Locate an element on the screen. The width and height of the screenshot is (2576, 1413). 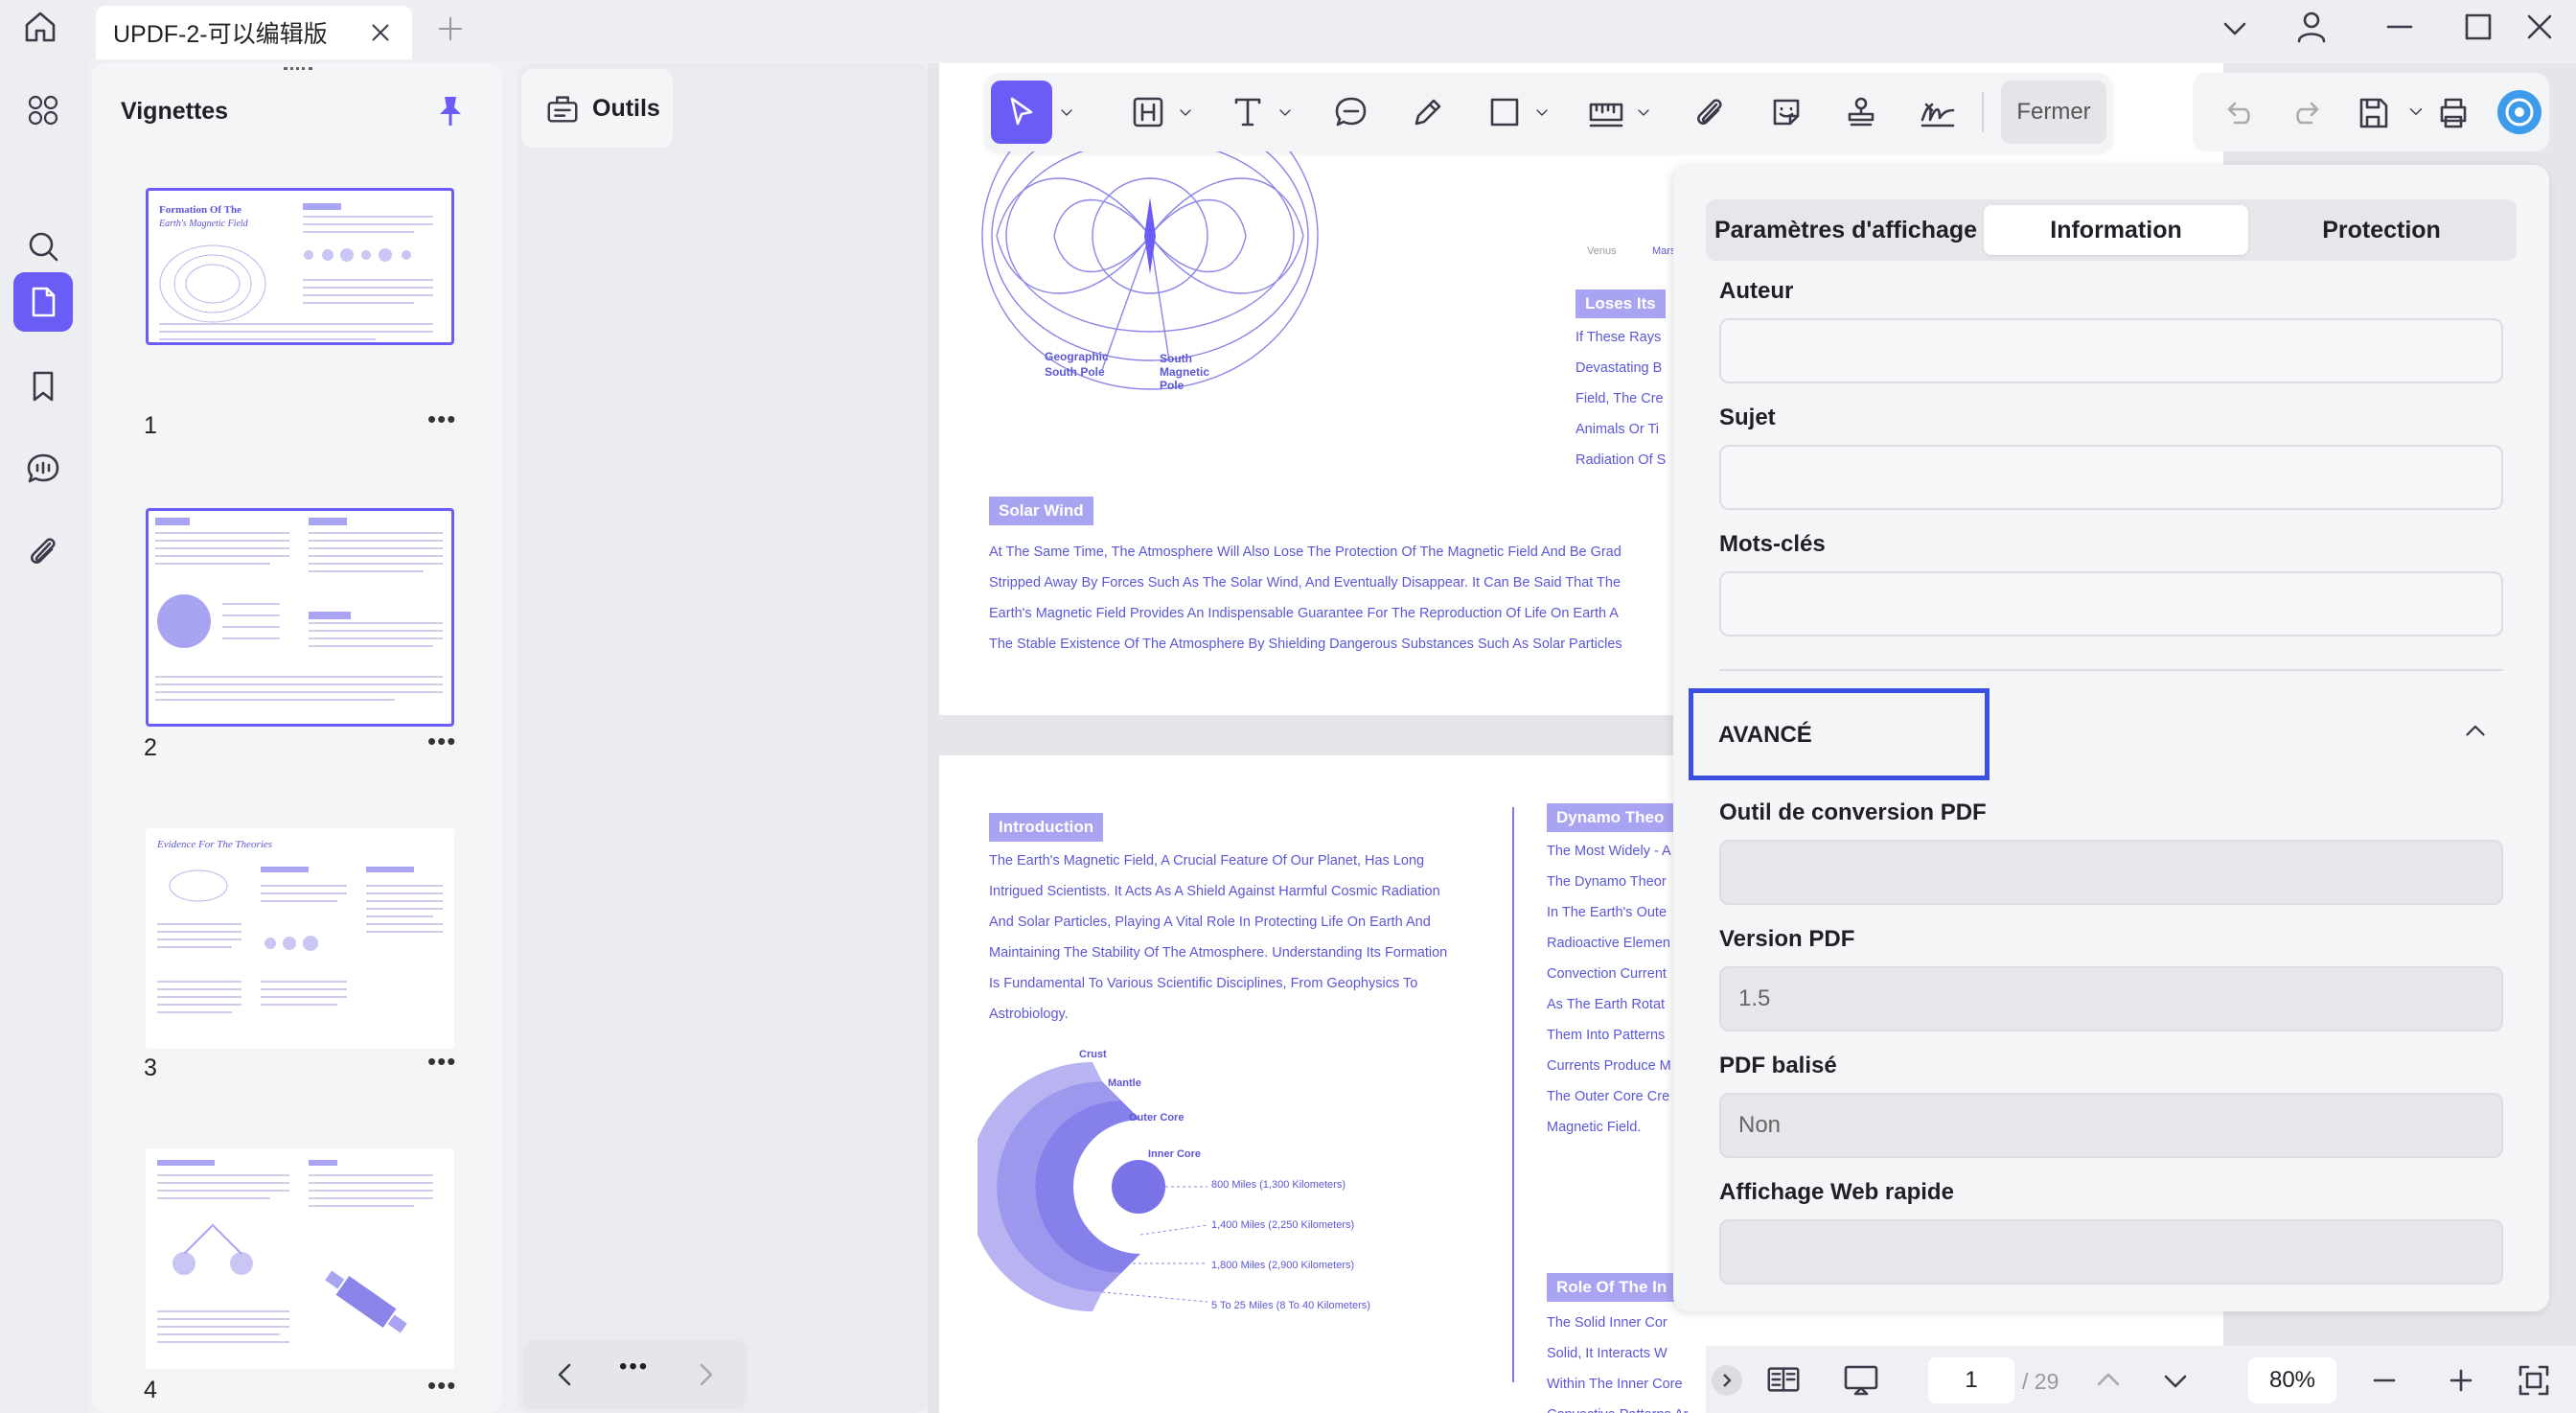
diagram-label-geo-south: Geographic is located at coordinates (1077, 357).